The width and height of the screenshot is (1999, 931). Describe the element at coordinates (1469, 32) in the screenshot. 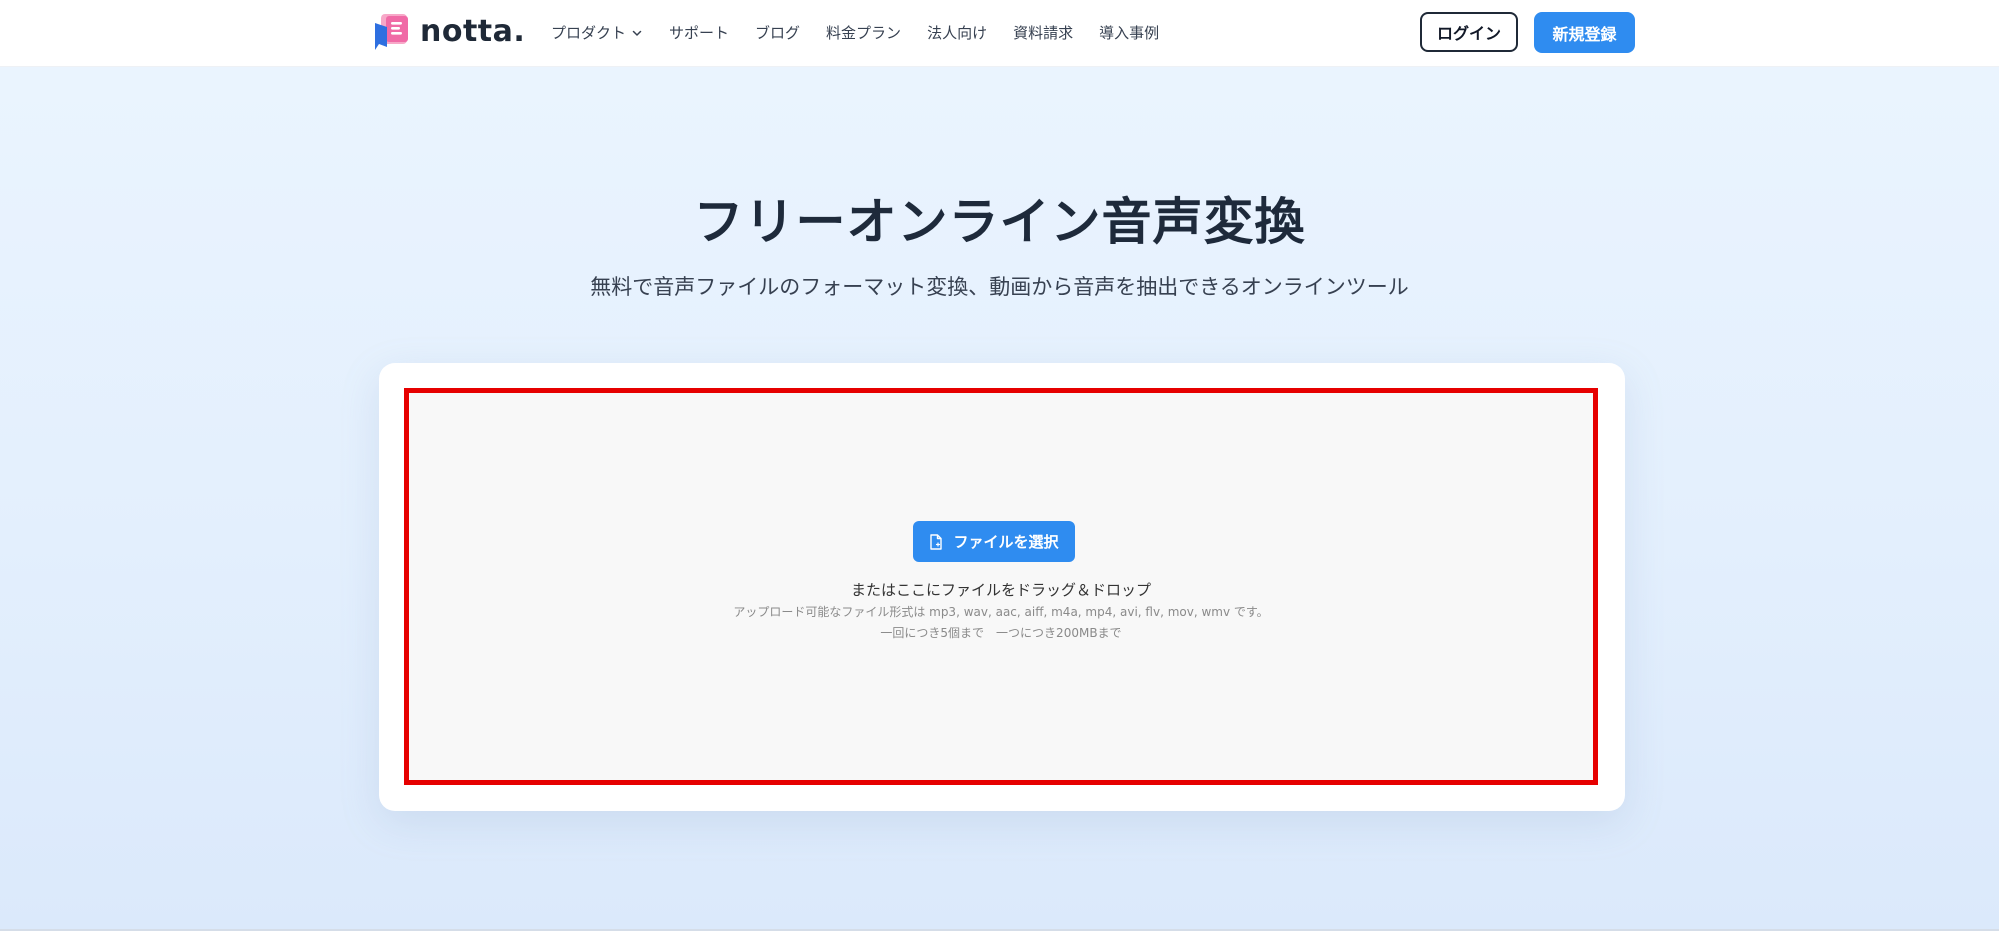

I see `login-button: ログイン` at that location.